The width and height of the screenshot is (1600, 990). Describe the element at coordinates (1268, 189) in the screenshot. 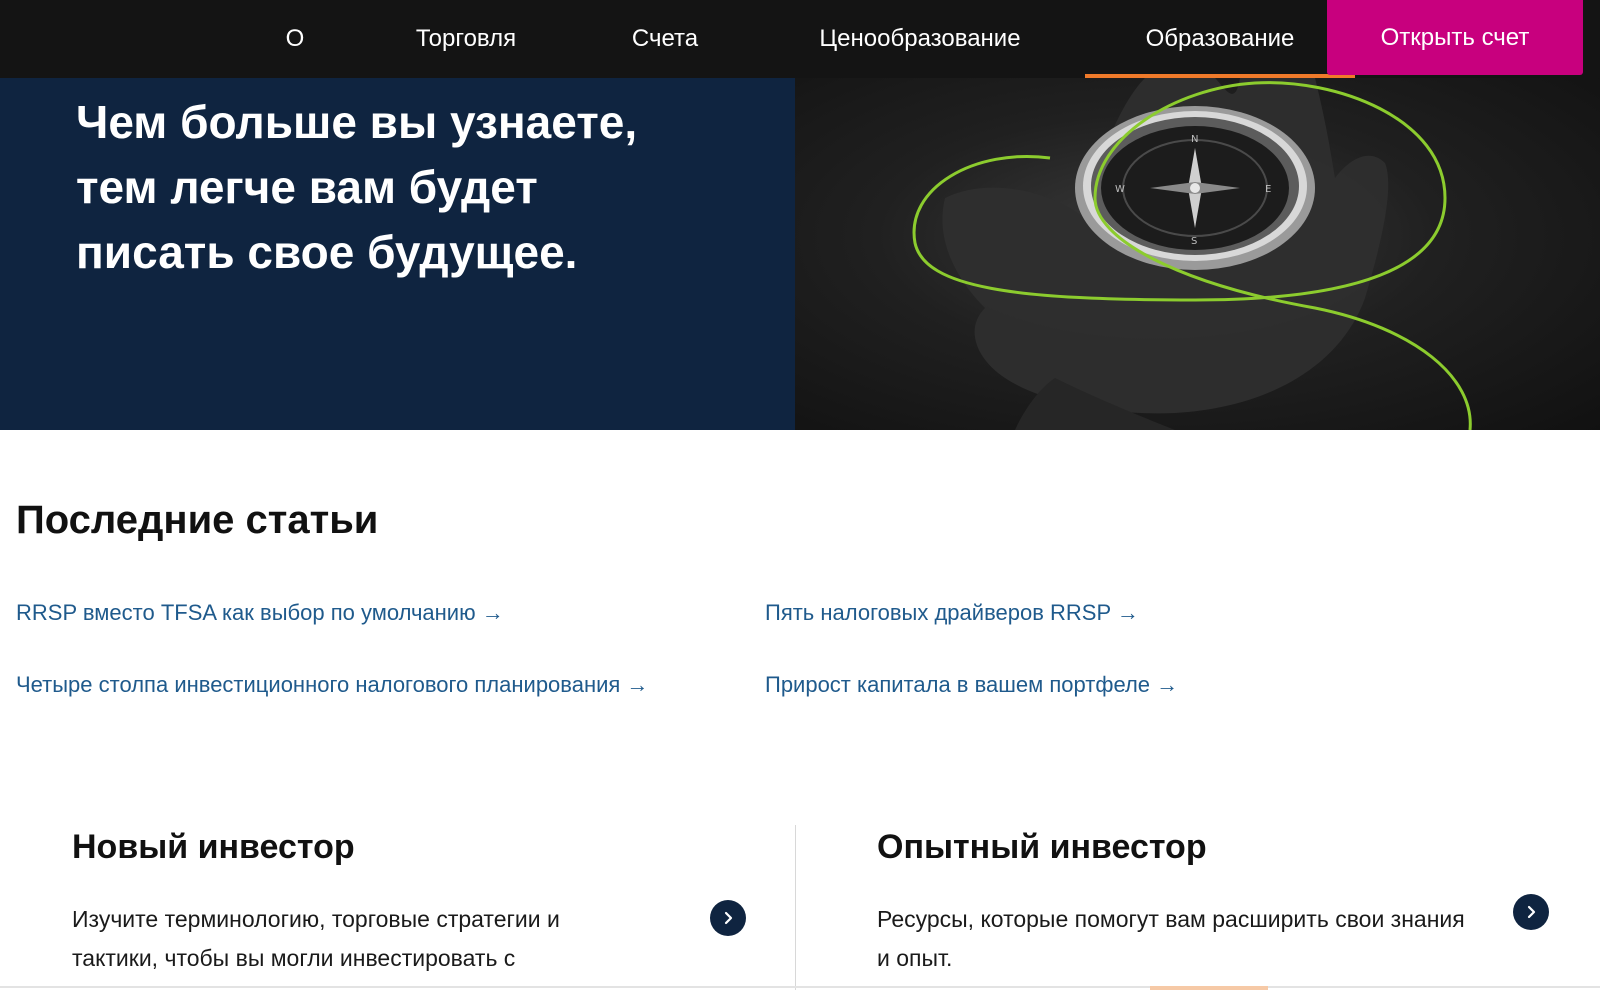

I see `svg-text: E` at that location.